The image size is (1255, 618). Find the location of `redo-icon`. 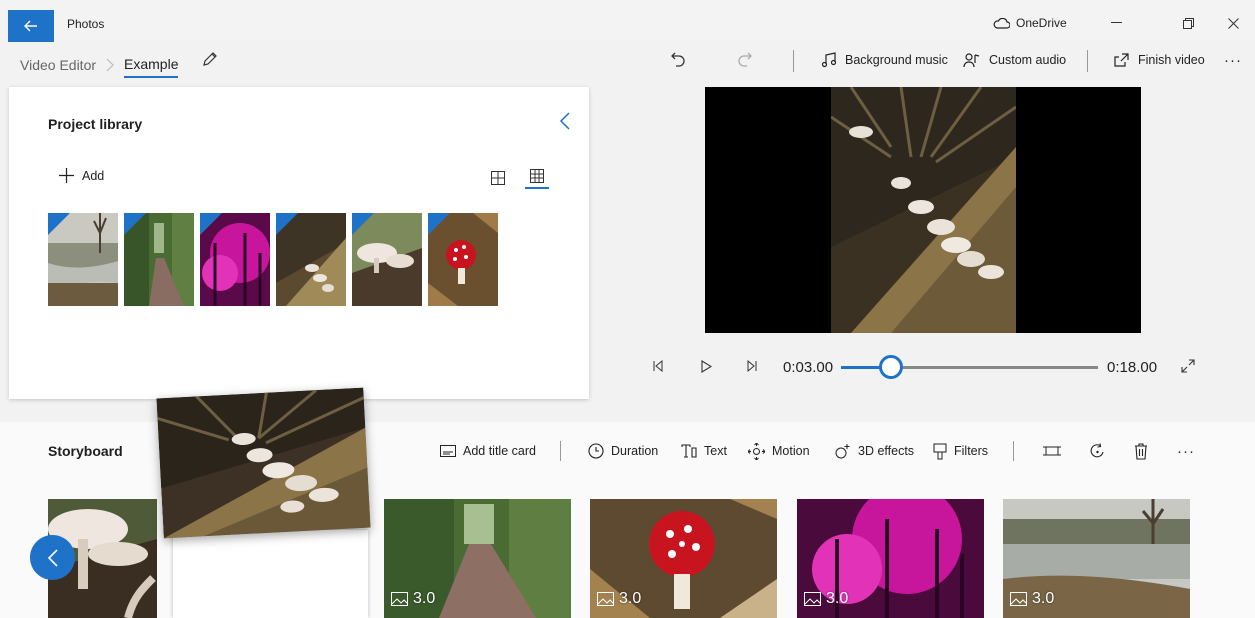

redo-icon is located at coordinates (745, 59).